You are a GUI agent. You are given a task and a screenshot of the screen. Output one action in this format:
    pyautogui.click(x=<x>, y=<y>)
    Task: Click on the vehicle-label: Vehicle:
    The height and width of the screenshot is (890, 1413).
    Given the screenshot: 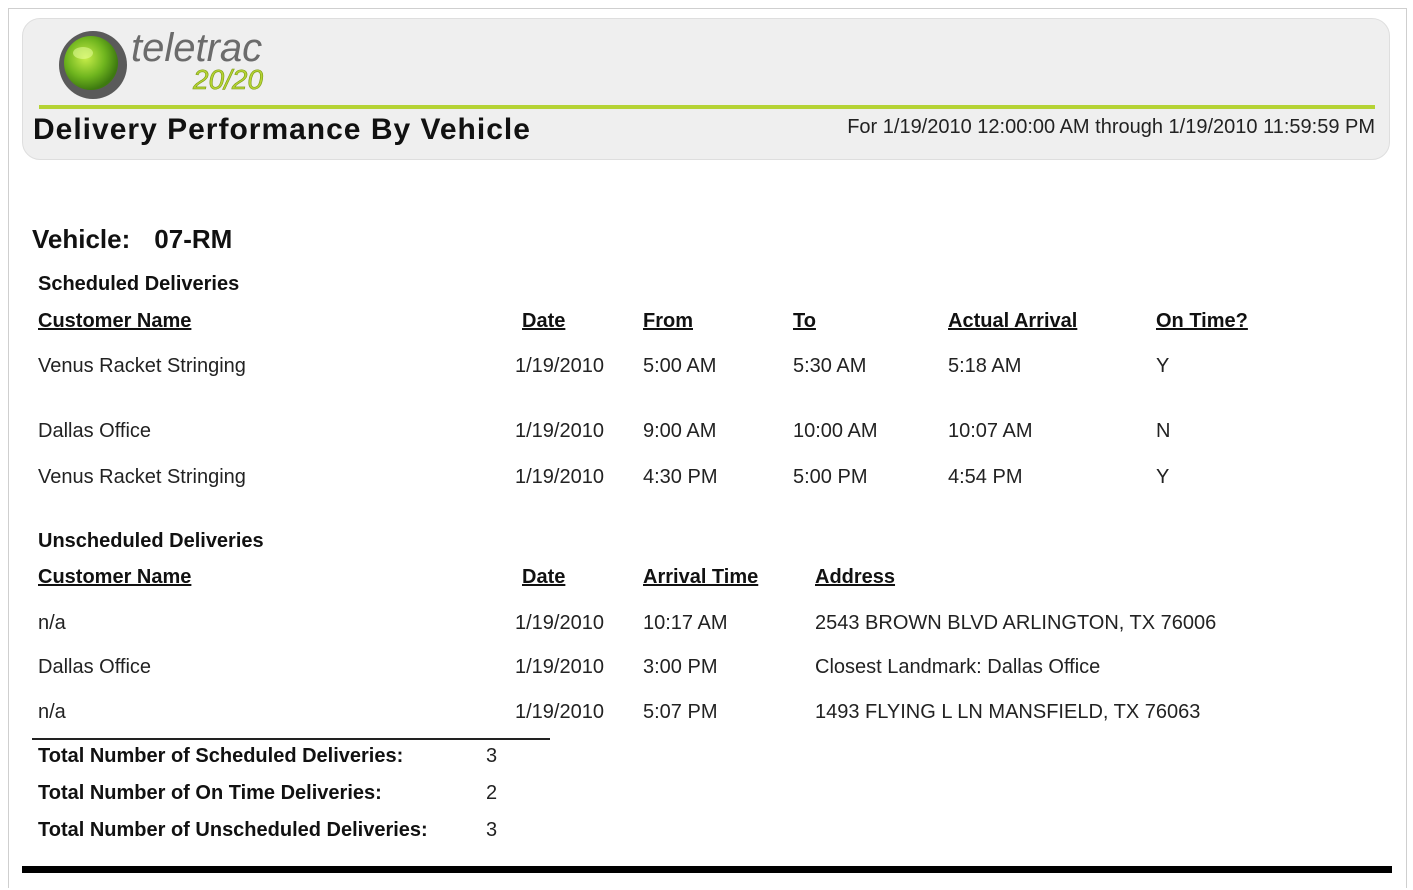 What is the action you would take?
    pyautogui.click(x=81, y=239)
    